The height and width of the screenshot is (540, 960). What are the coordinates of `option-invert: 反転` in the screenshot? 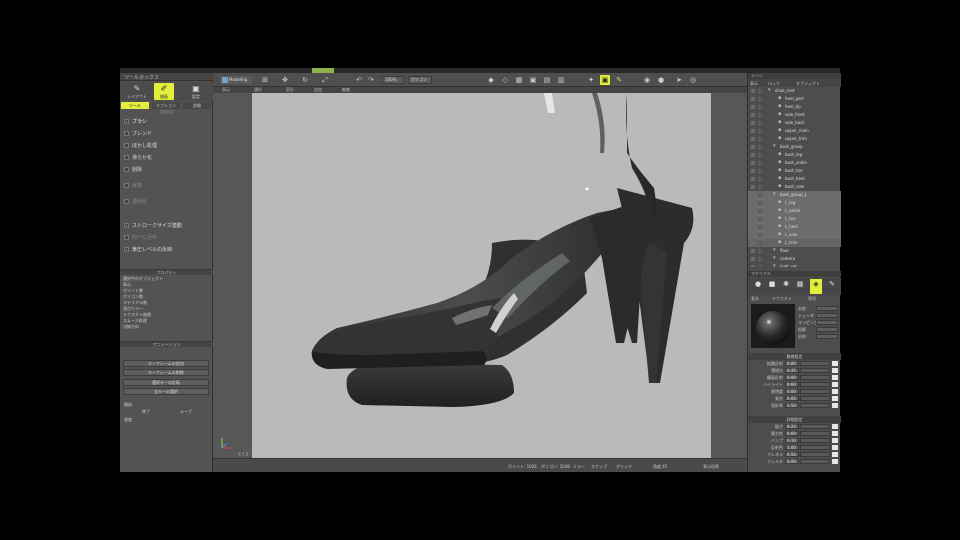 It's located at (166, 185).